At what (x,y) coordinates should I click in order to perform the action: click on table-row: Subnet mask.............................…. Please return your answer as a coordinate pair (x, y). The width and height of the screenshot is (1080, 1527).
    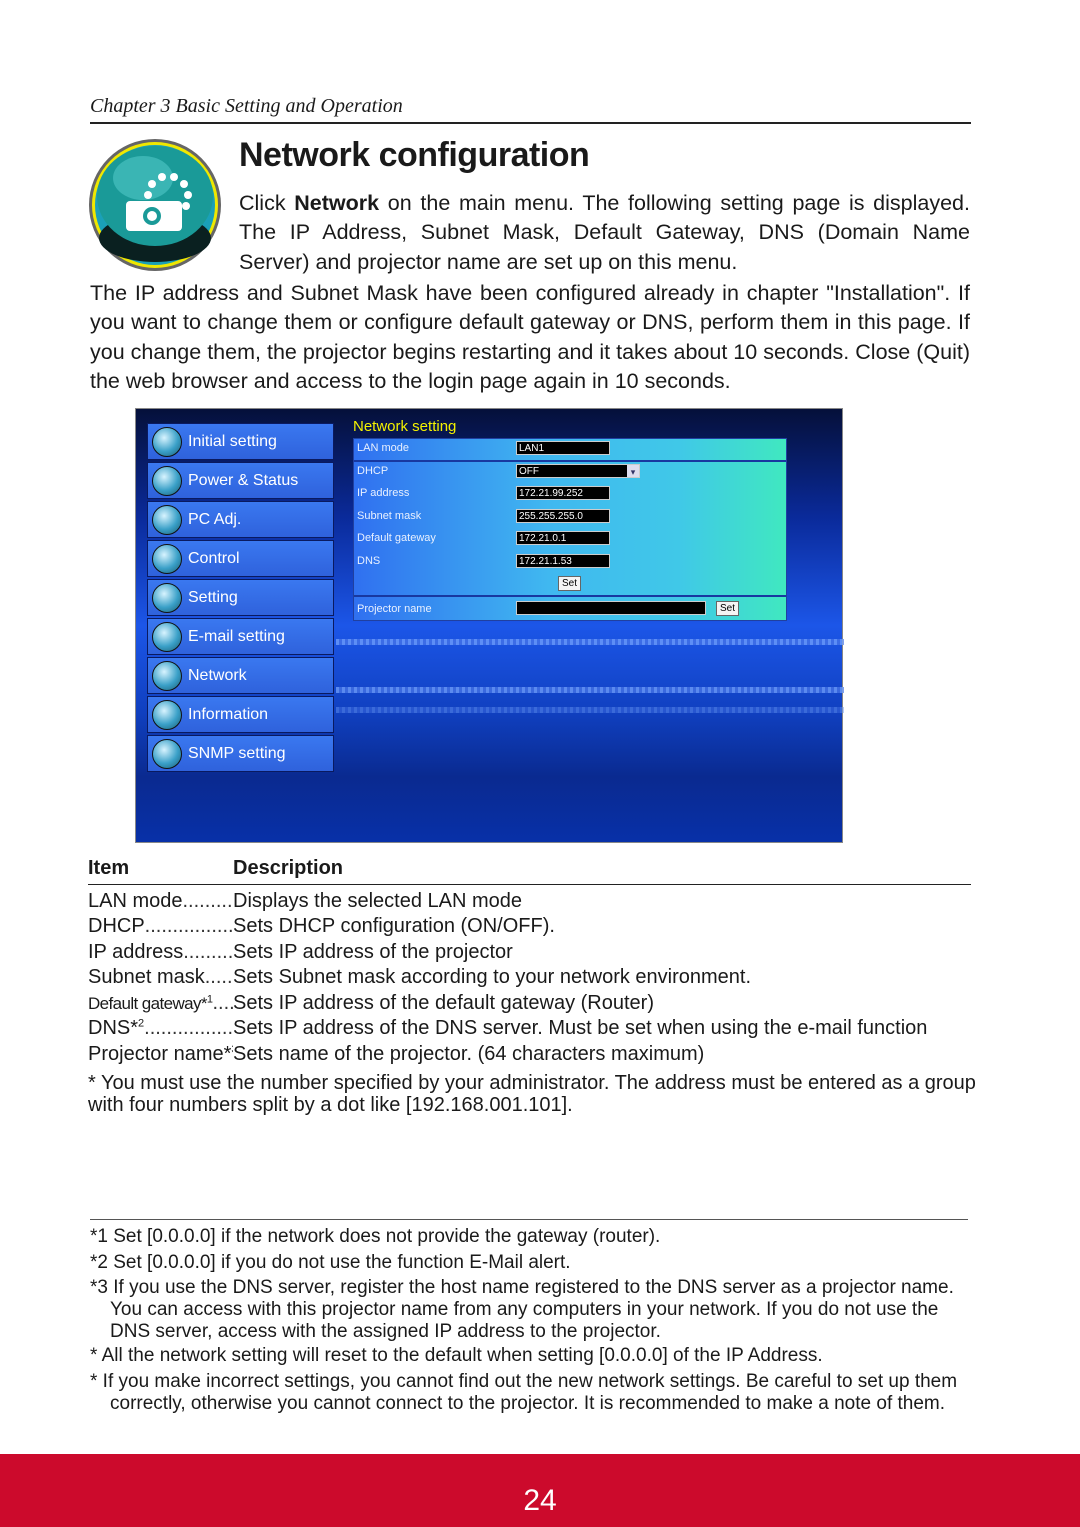
    Looking at the image, I should click on (419, 977).